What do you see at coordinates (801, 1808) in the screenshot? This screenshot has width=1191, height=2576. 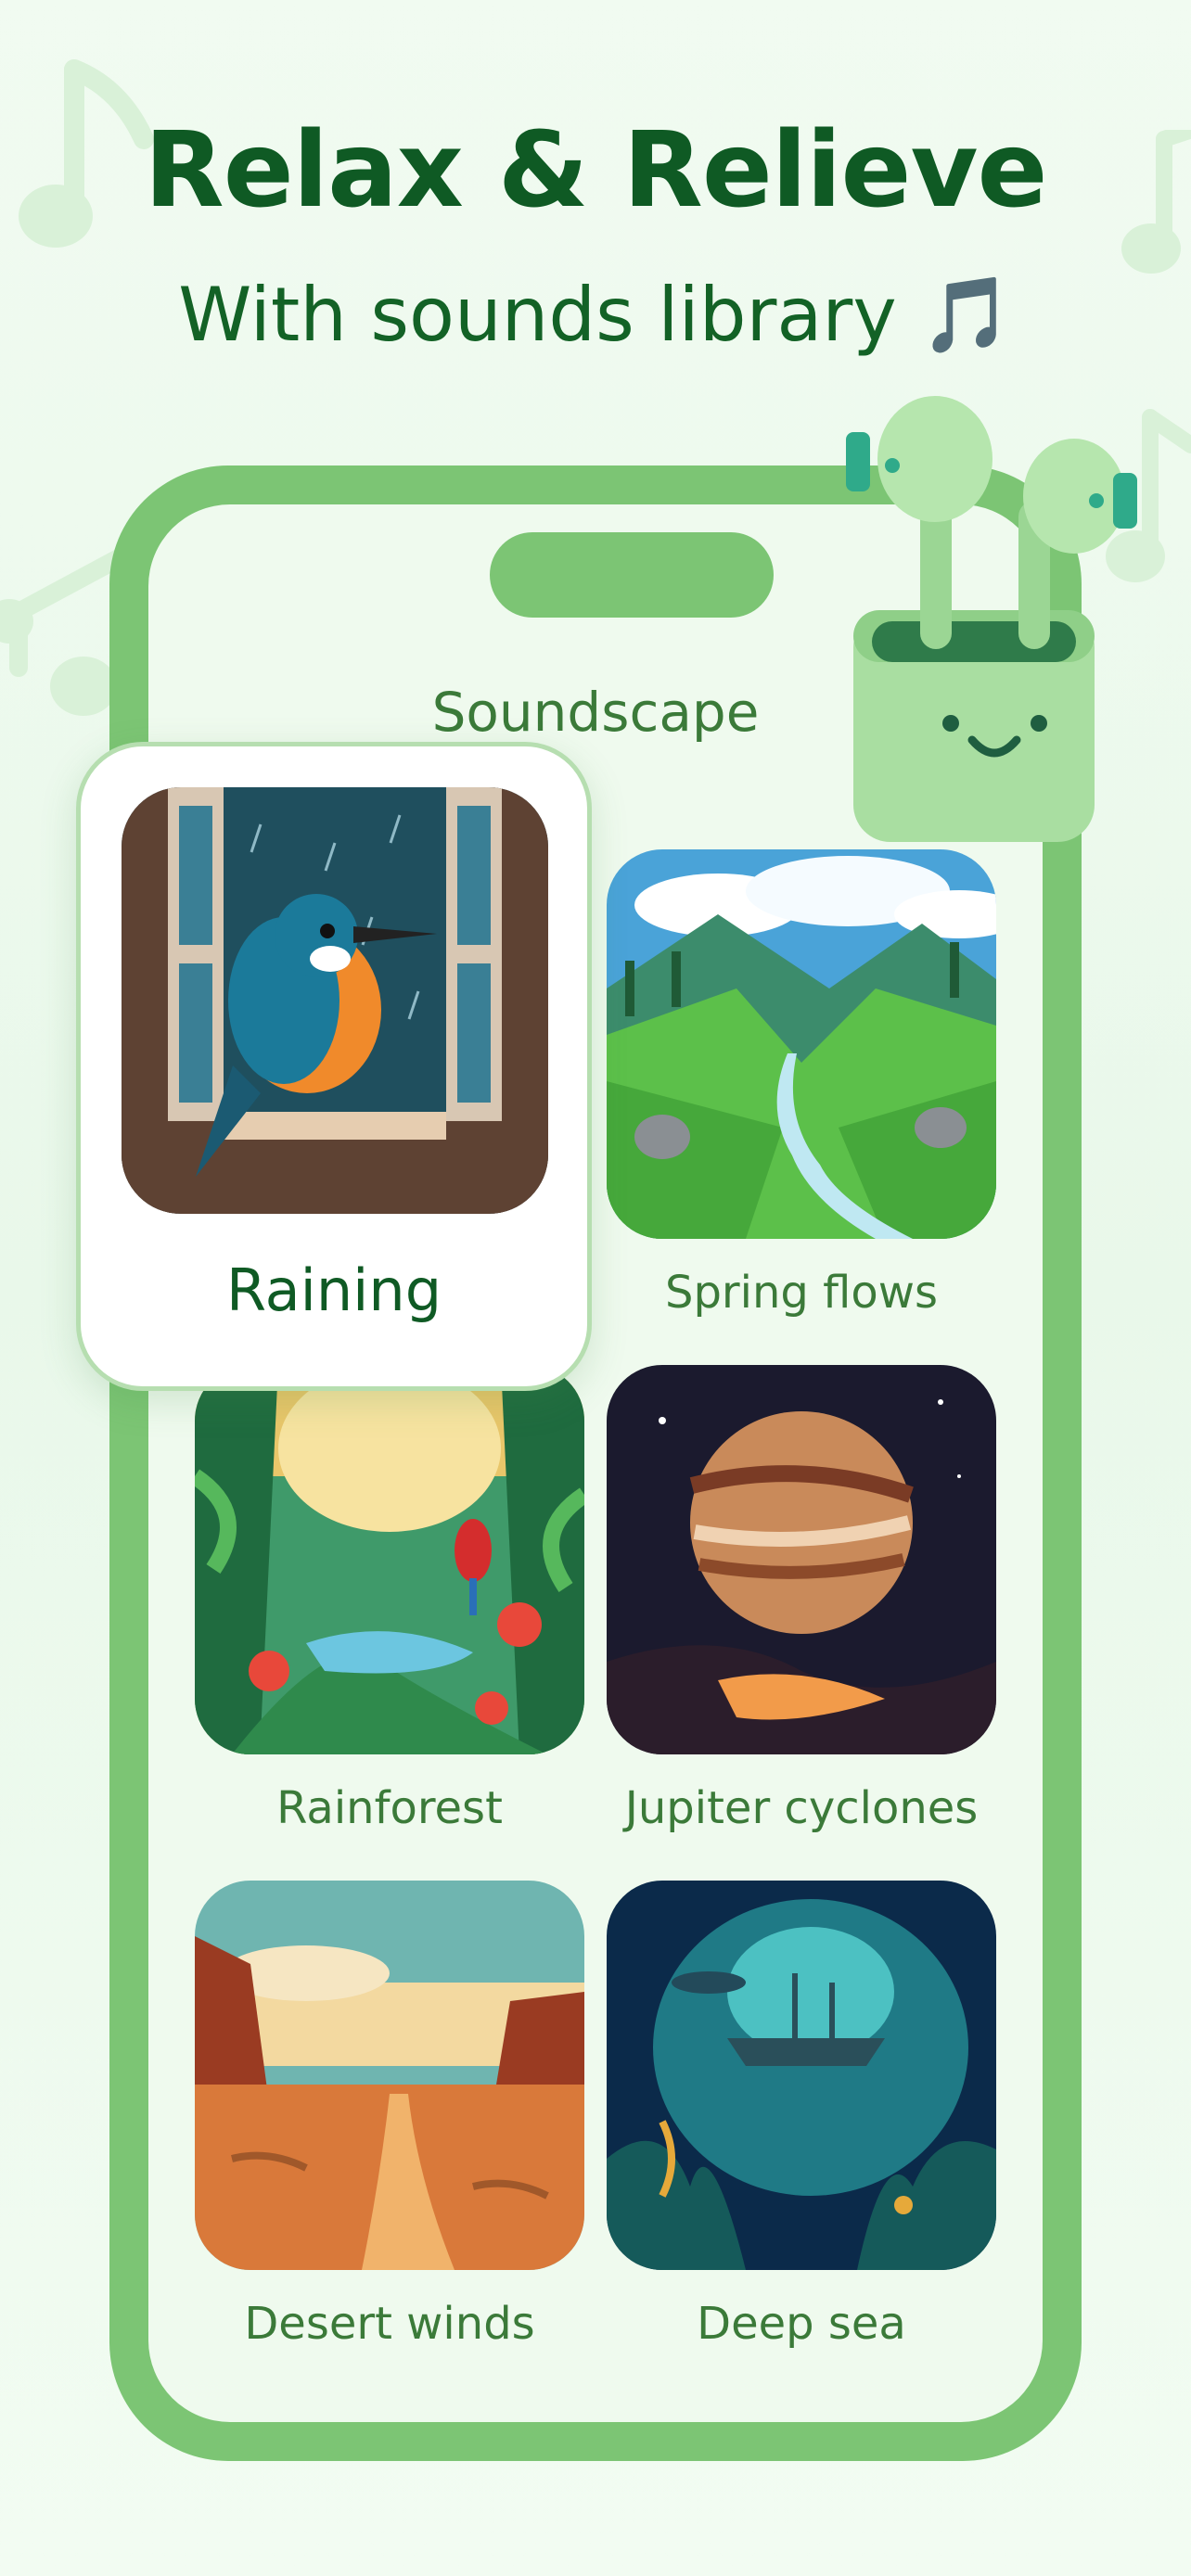 I see `sound-label: Jupiter cyclones` at bounding box center [801, 1808].